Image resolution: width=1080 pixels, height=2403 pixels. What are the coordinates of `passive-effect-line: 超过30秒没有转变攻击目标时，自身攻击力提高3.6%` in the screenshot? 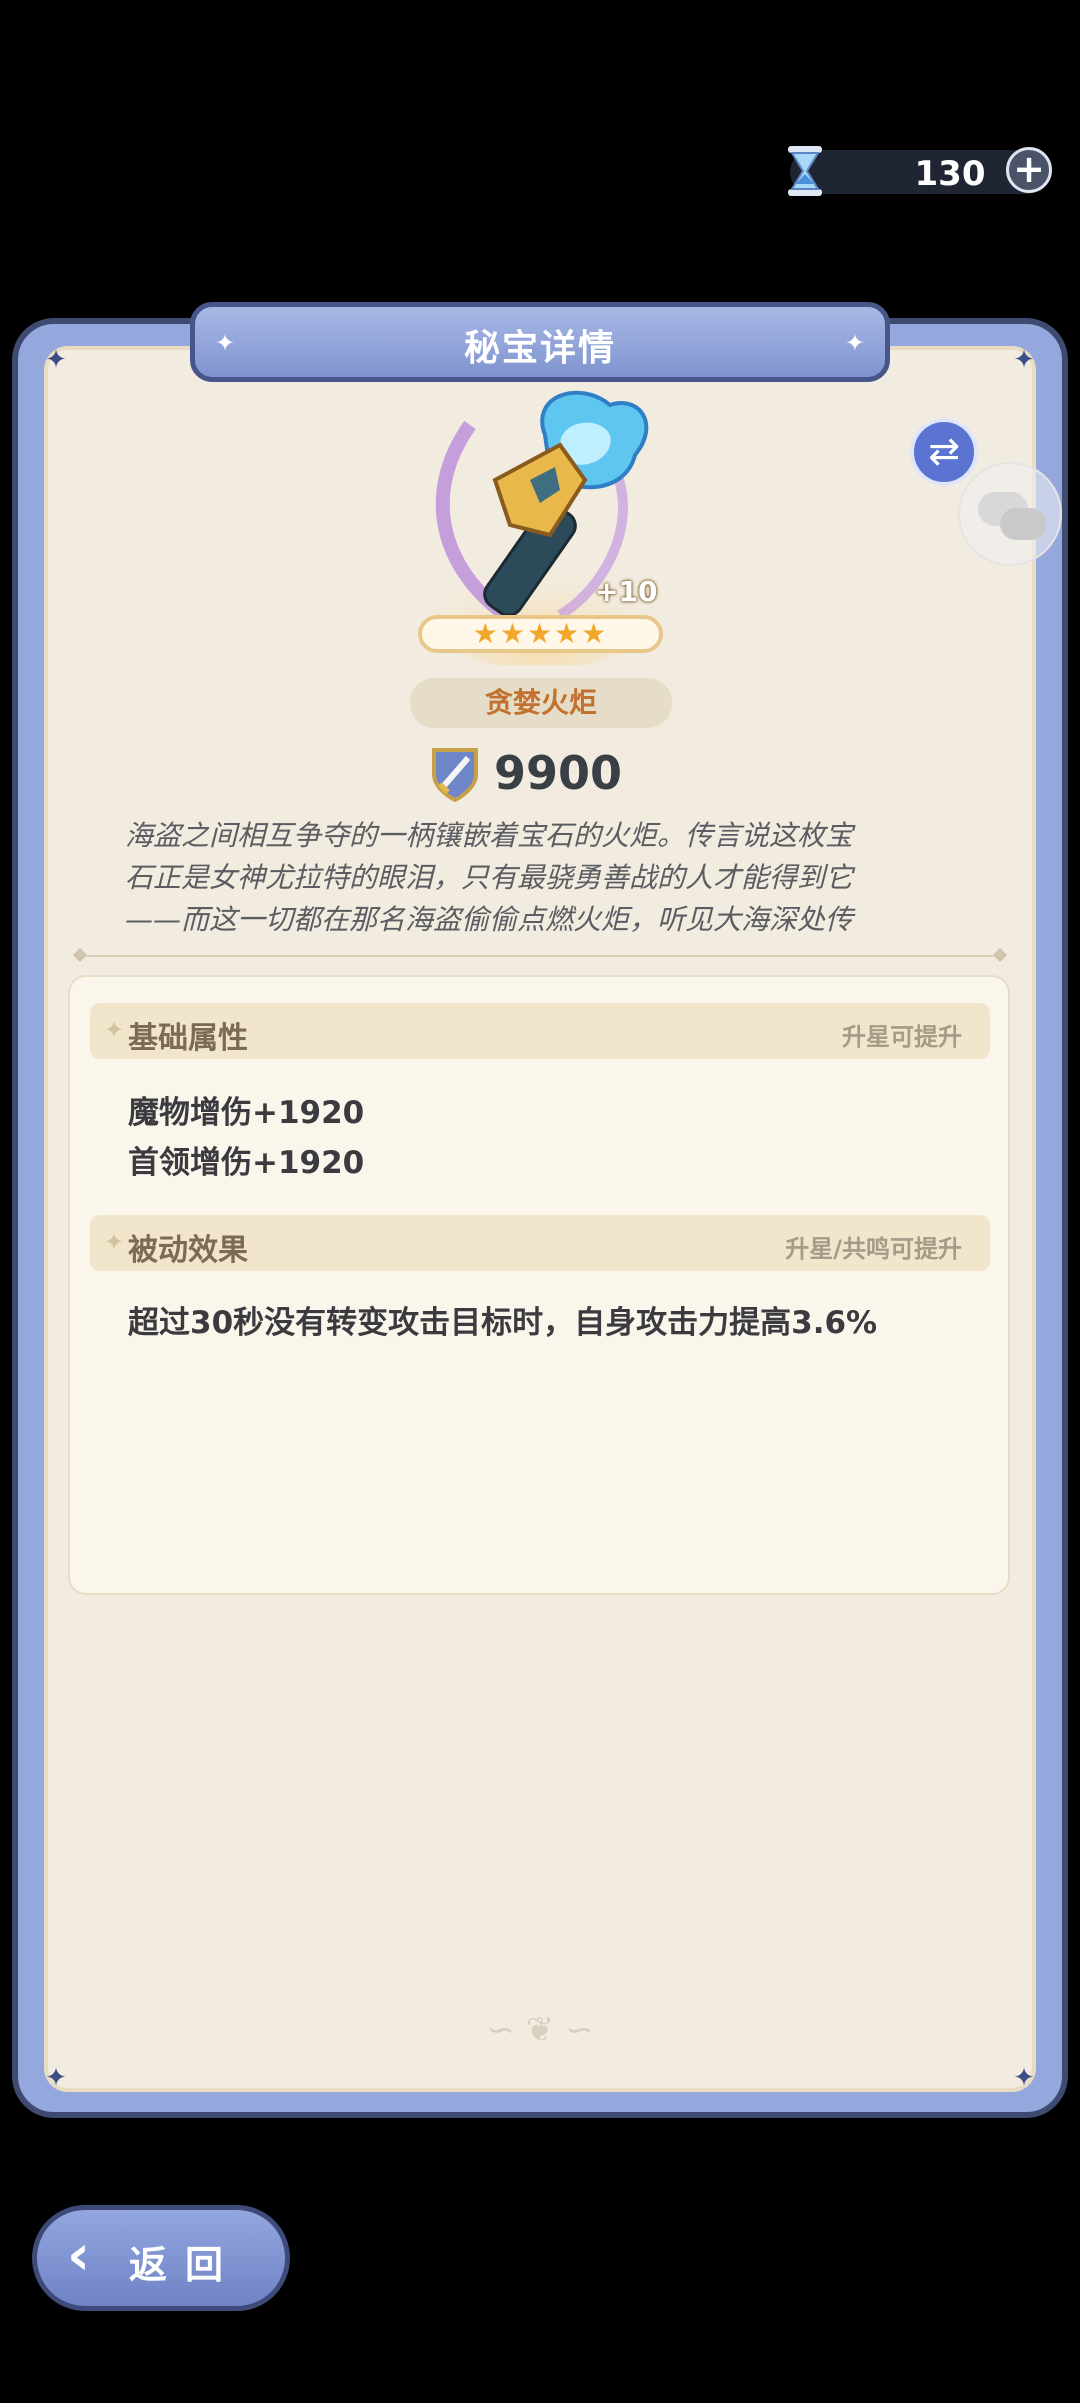 It's located at (503, 1323).